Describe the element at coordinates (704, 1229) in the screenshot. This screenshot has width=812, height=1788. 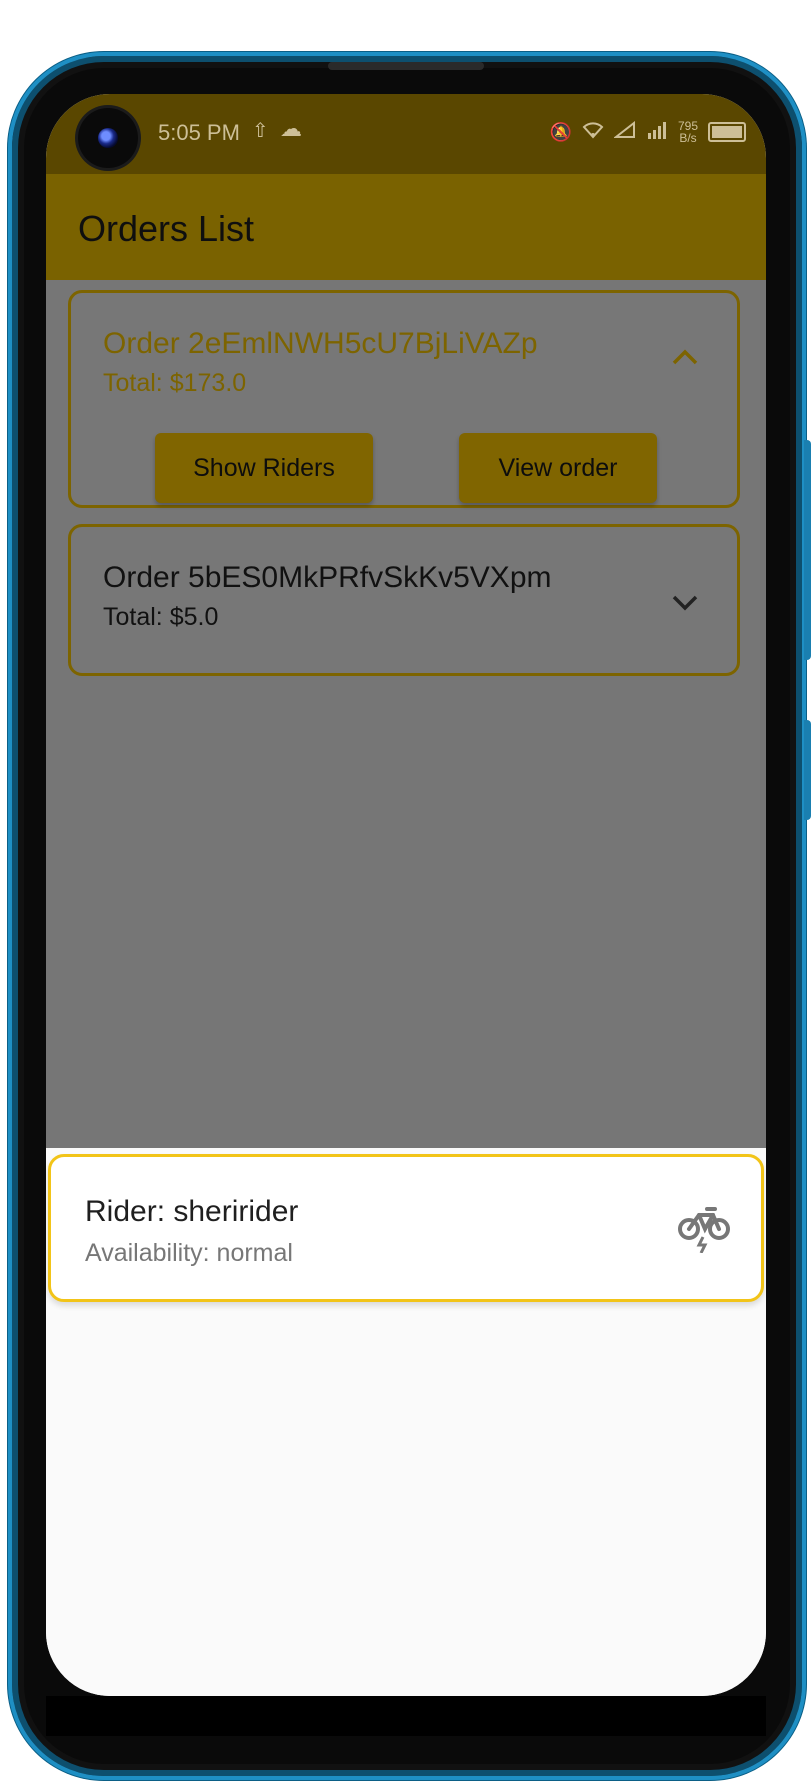
I see `bike-icon` at that location.